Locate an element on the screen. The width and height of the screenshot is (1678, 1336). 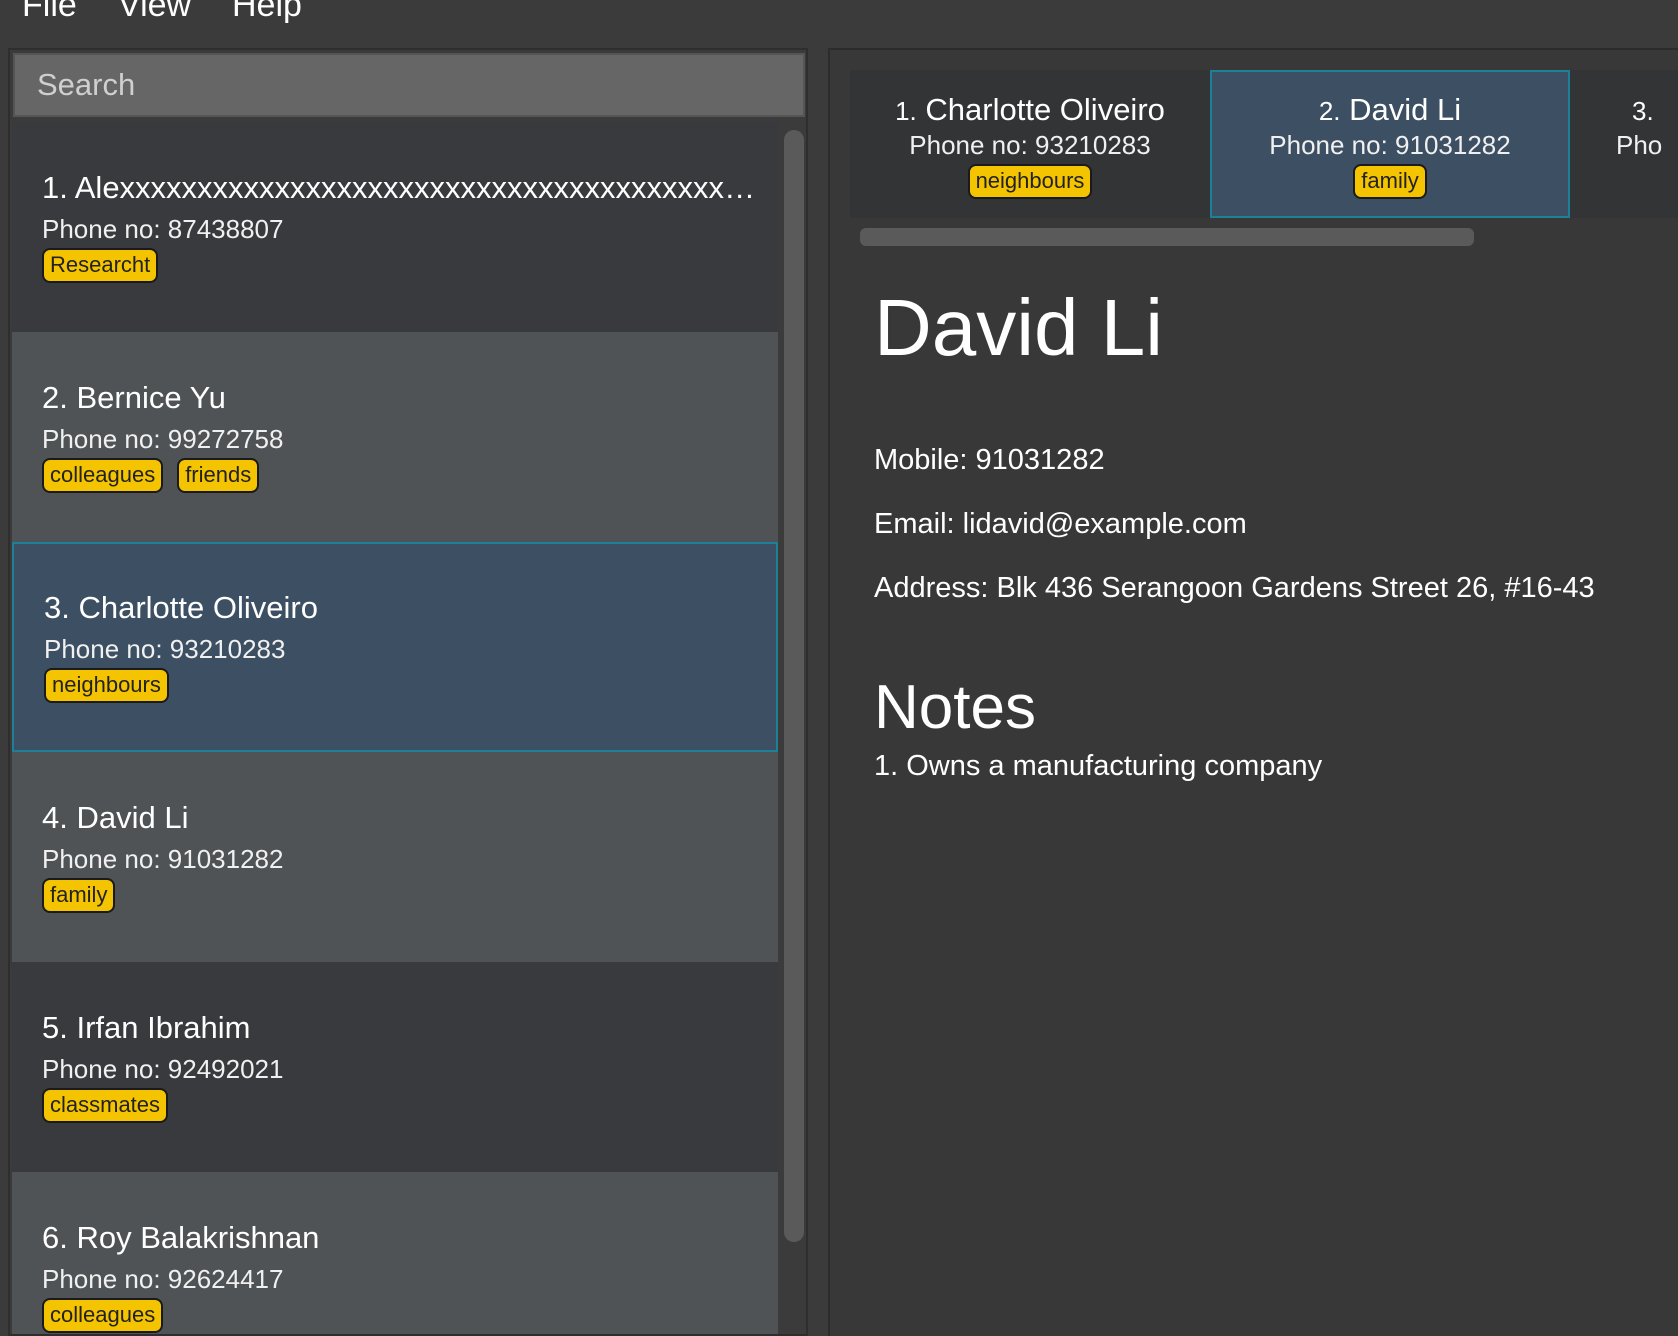
detail-email: Email: lidavid@example.com is located at coordinates (1060, 524).